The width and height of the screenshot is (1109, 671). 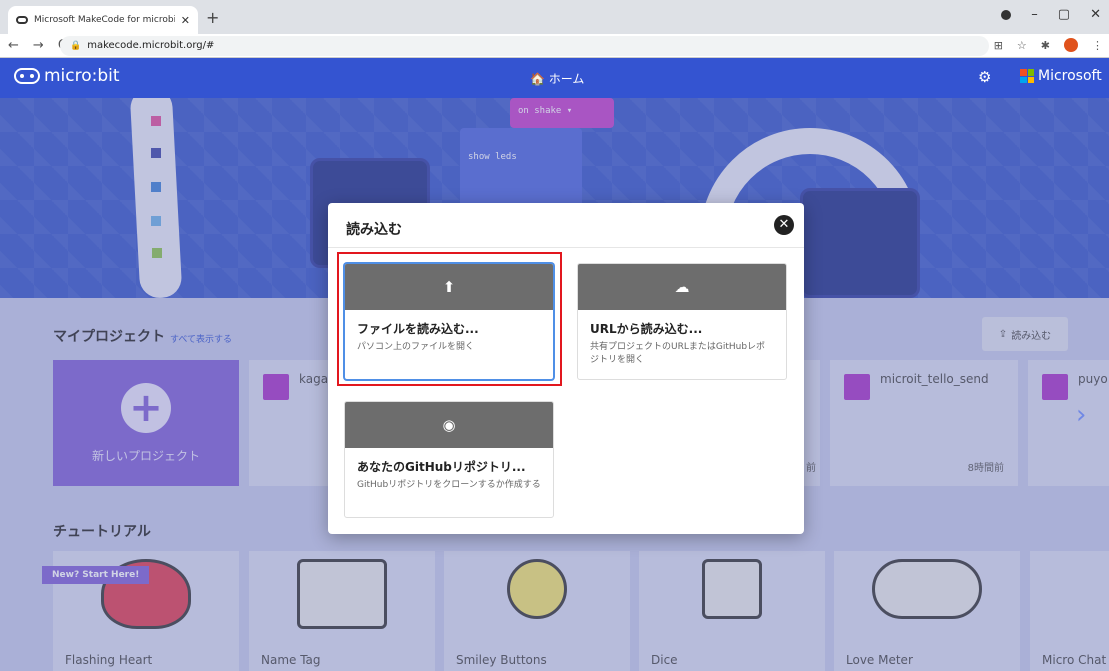 I want to click on microsoft-logo: Microsoft, so click(x=1061, y=76).